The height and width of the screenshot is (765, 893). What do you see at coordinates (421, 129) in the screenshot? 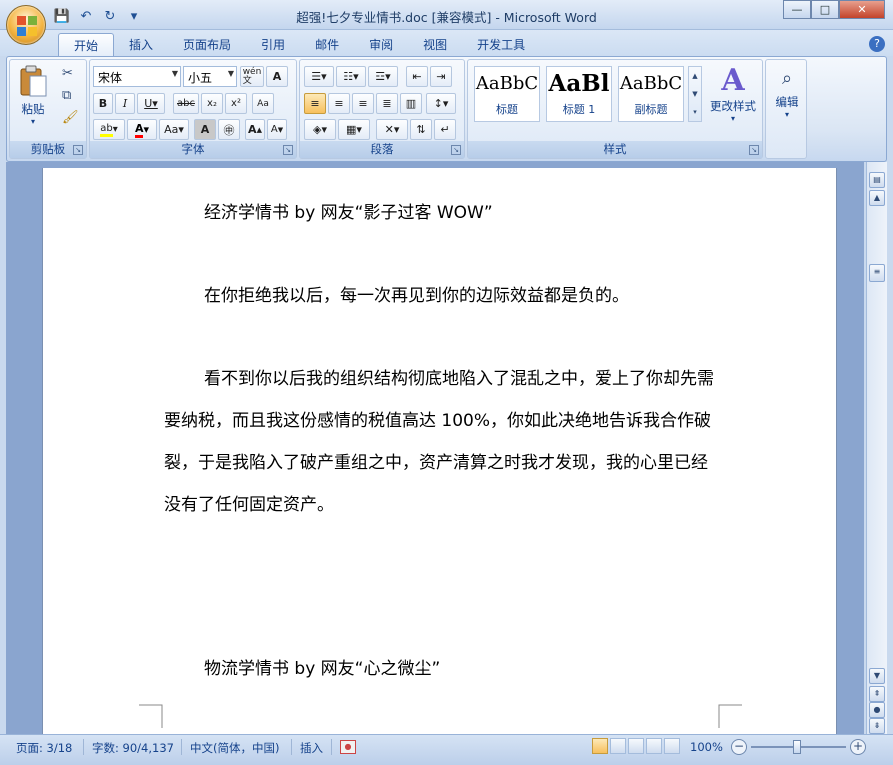
I see `sort-button: ⇅` at bounding box center [421, 129].